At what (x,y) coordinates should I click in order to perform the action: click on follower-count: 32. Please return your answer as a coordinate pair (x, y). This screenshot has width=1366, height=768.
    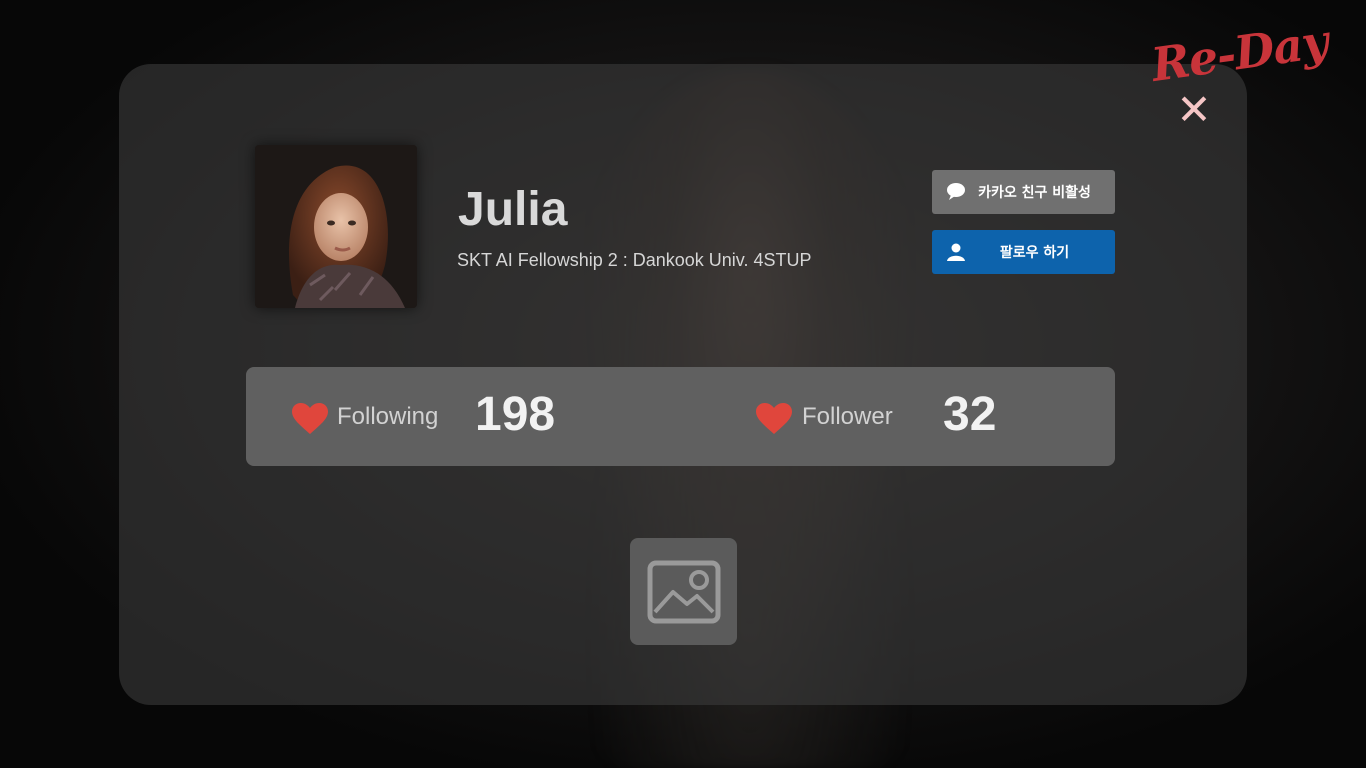
    Looking at the image, I should click on (969, 414).